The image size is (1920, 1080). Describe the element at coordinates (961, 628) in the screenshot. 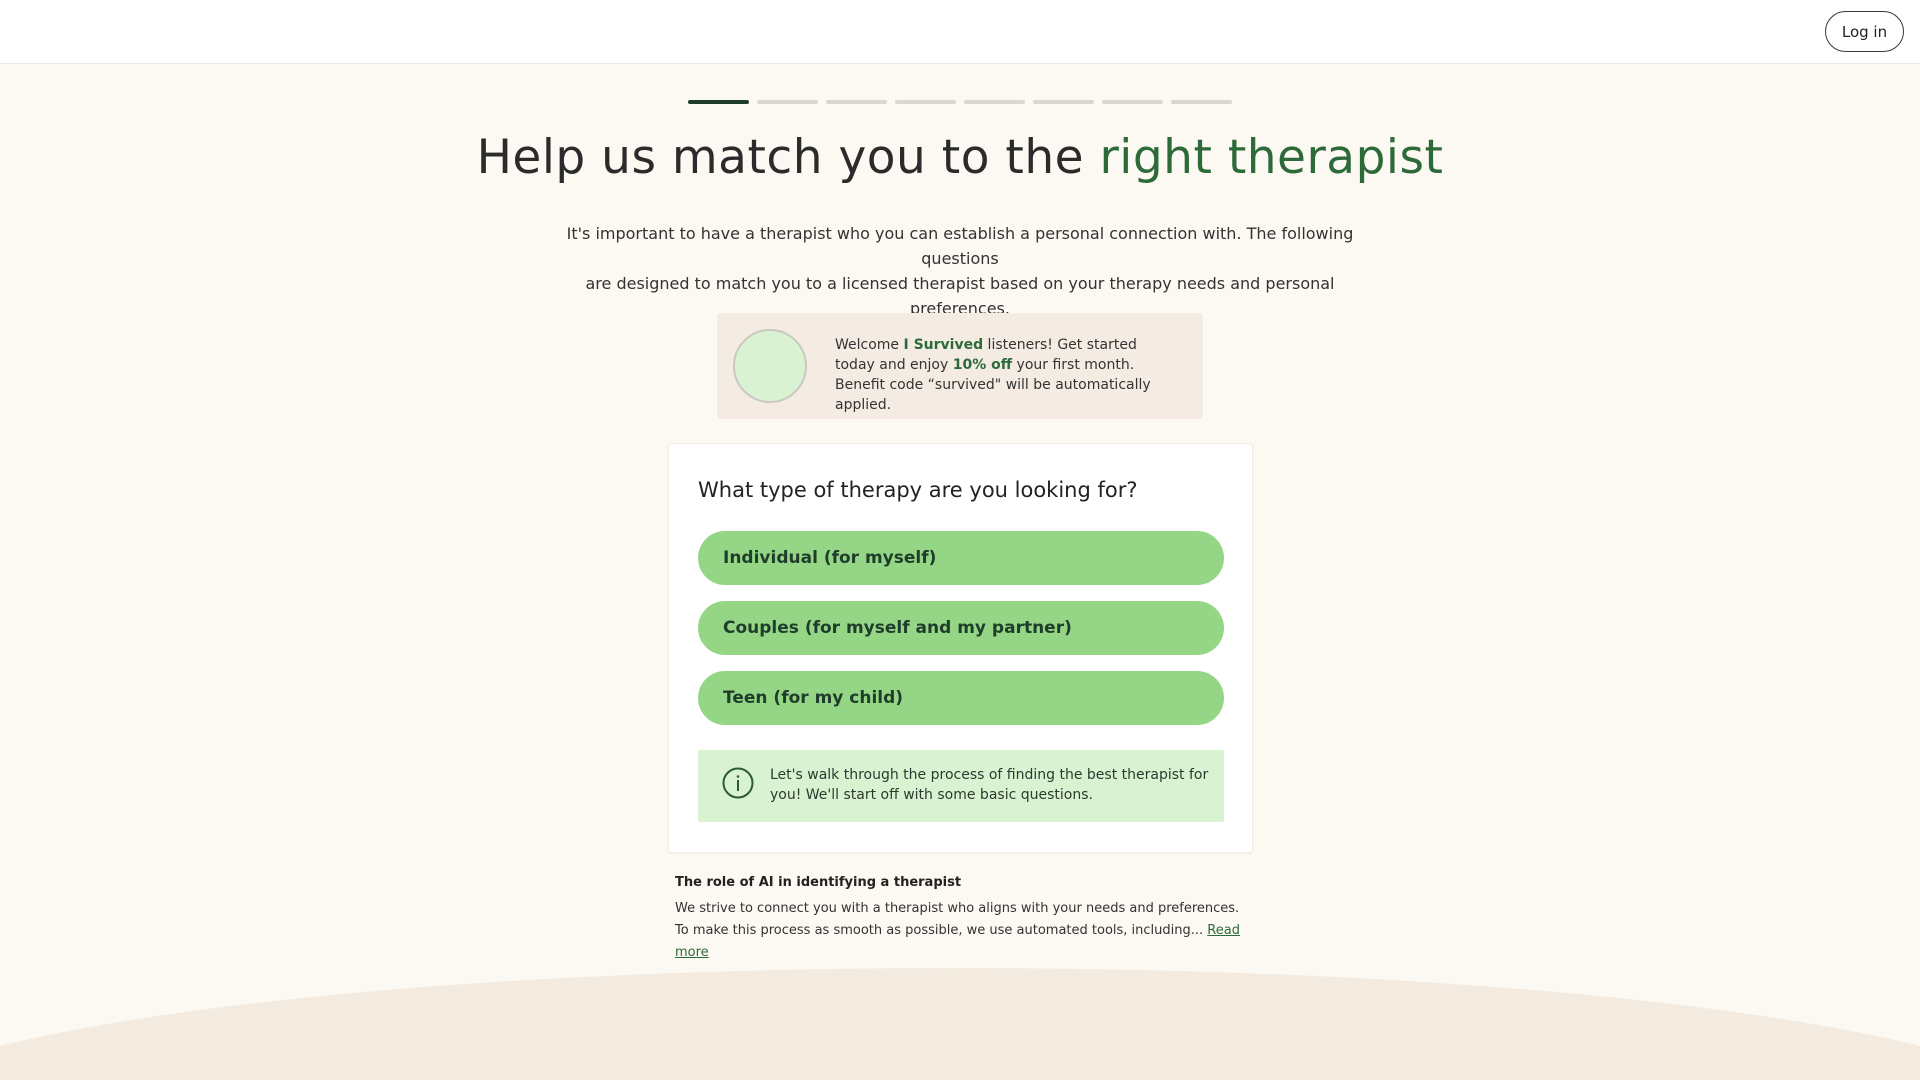

I see `option-couples: Couples (for myself and my partner)` at that location.